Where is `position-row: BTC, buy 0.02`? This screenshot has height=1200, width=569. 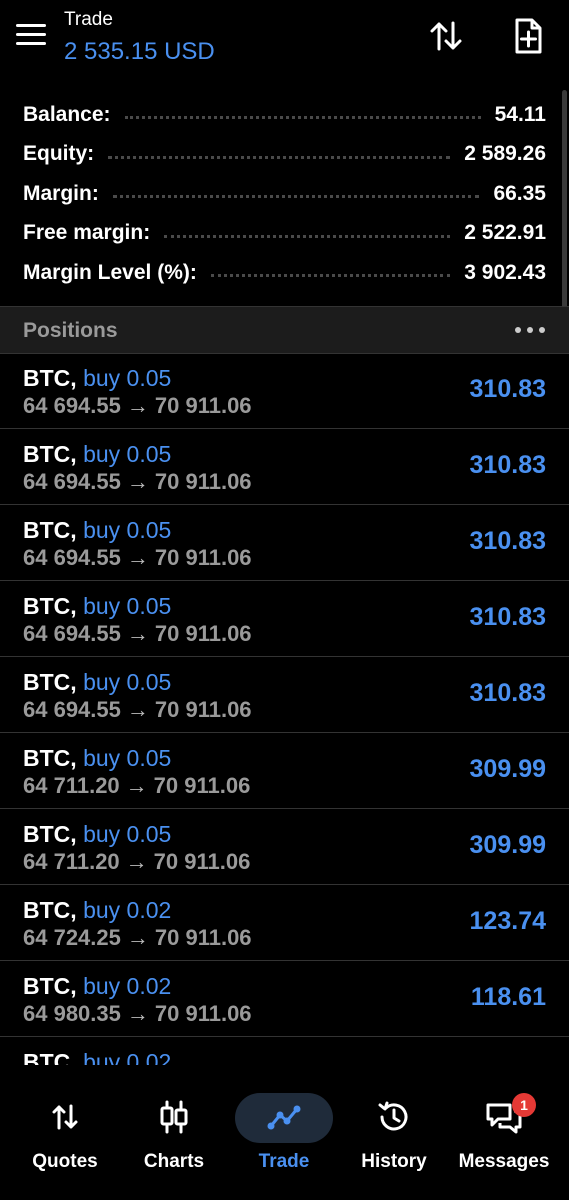 position-row: BTC, buy 0.02 is located at coordinates (284, 1051).